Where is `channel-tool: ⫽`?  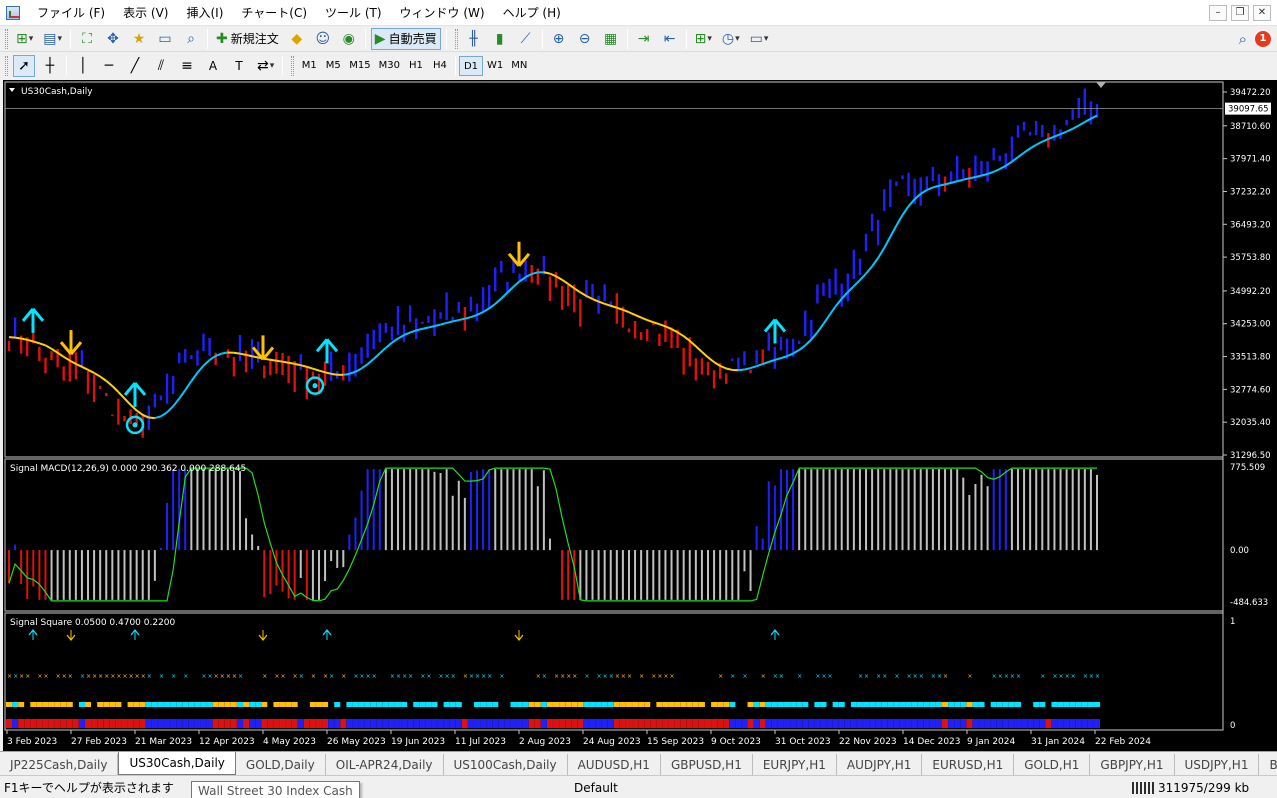 channel-tool: ⫽ is located at coordinates (161, 66).